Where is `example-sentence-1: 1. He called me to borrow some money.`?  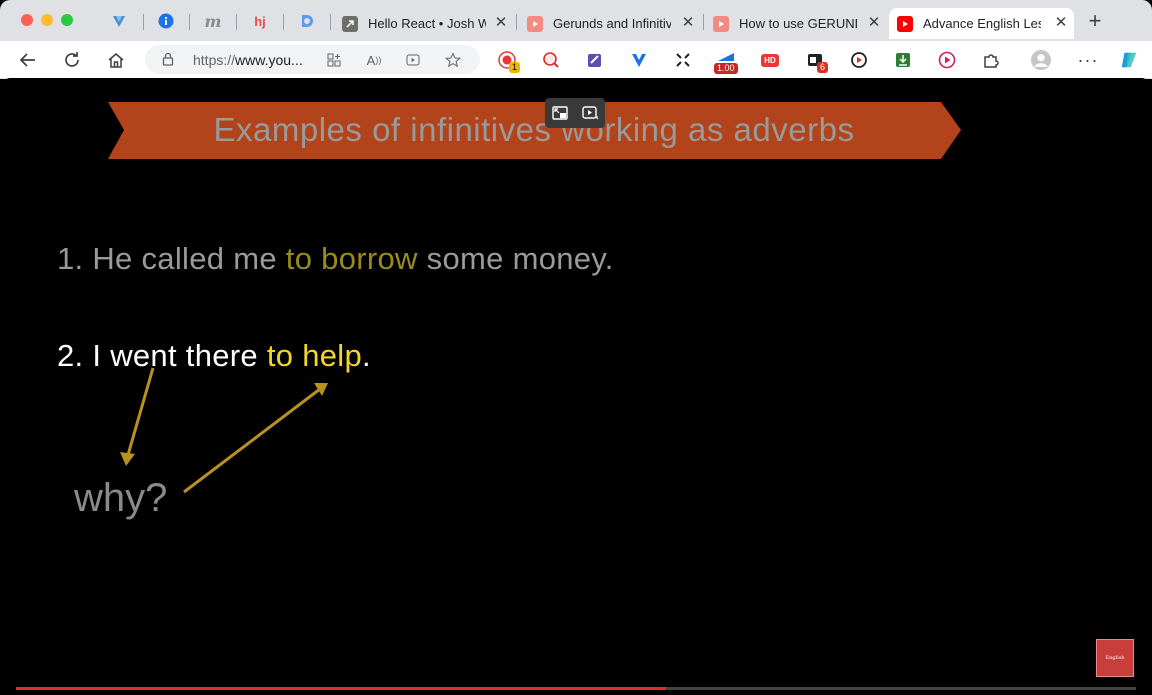 example-sentence-1: 1. He called me to borrow some money. is located at coordinates (335, 258).